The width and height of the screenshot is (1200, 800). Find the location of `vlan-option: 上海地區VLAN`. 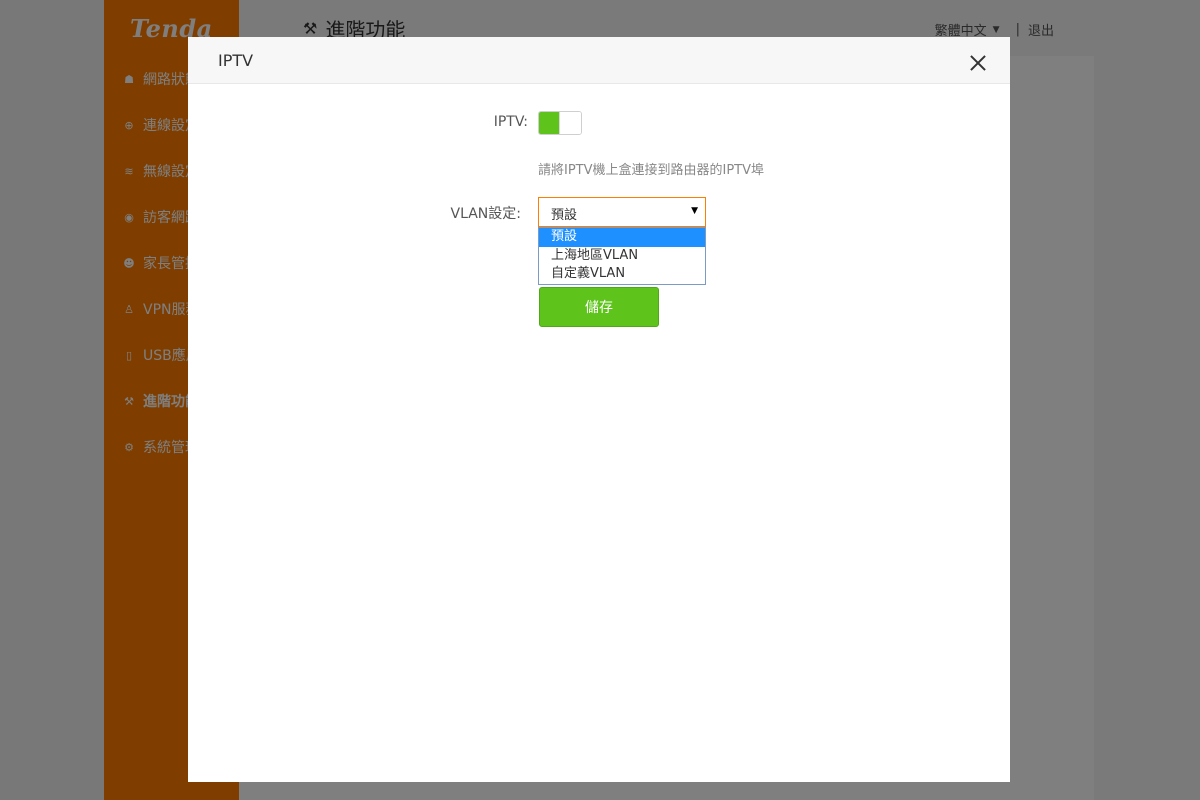

vlan-option: 上海地區VLAN is located at coordinates (622, 256).